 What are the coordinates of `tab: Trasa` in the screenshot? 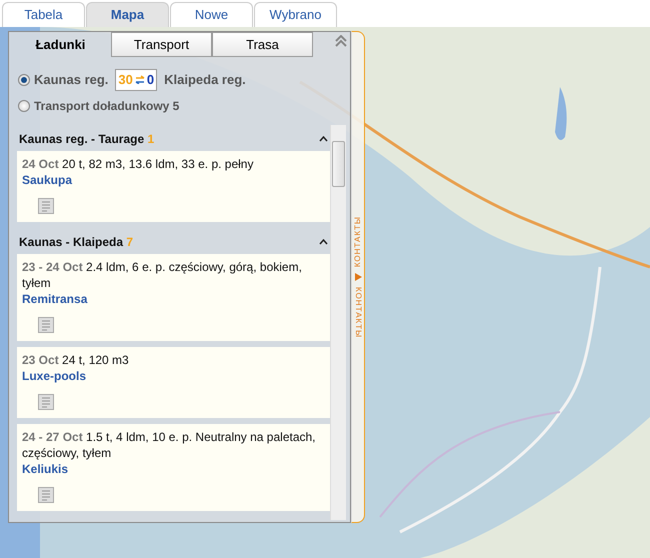 It's located at (262, 44).